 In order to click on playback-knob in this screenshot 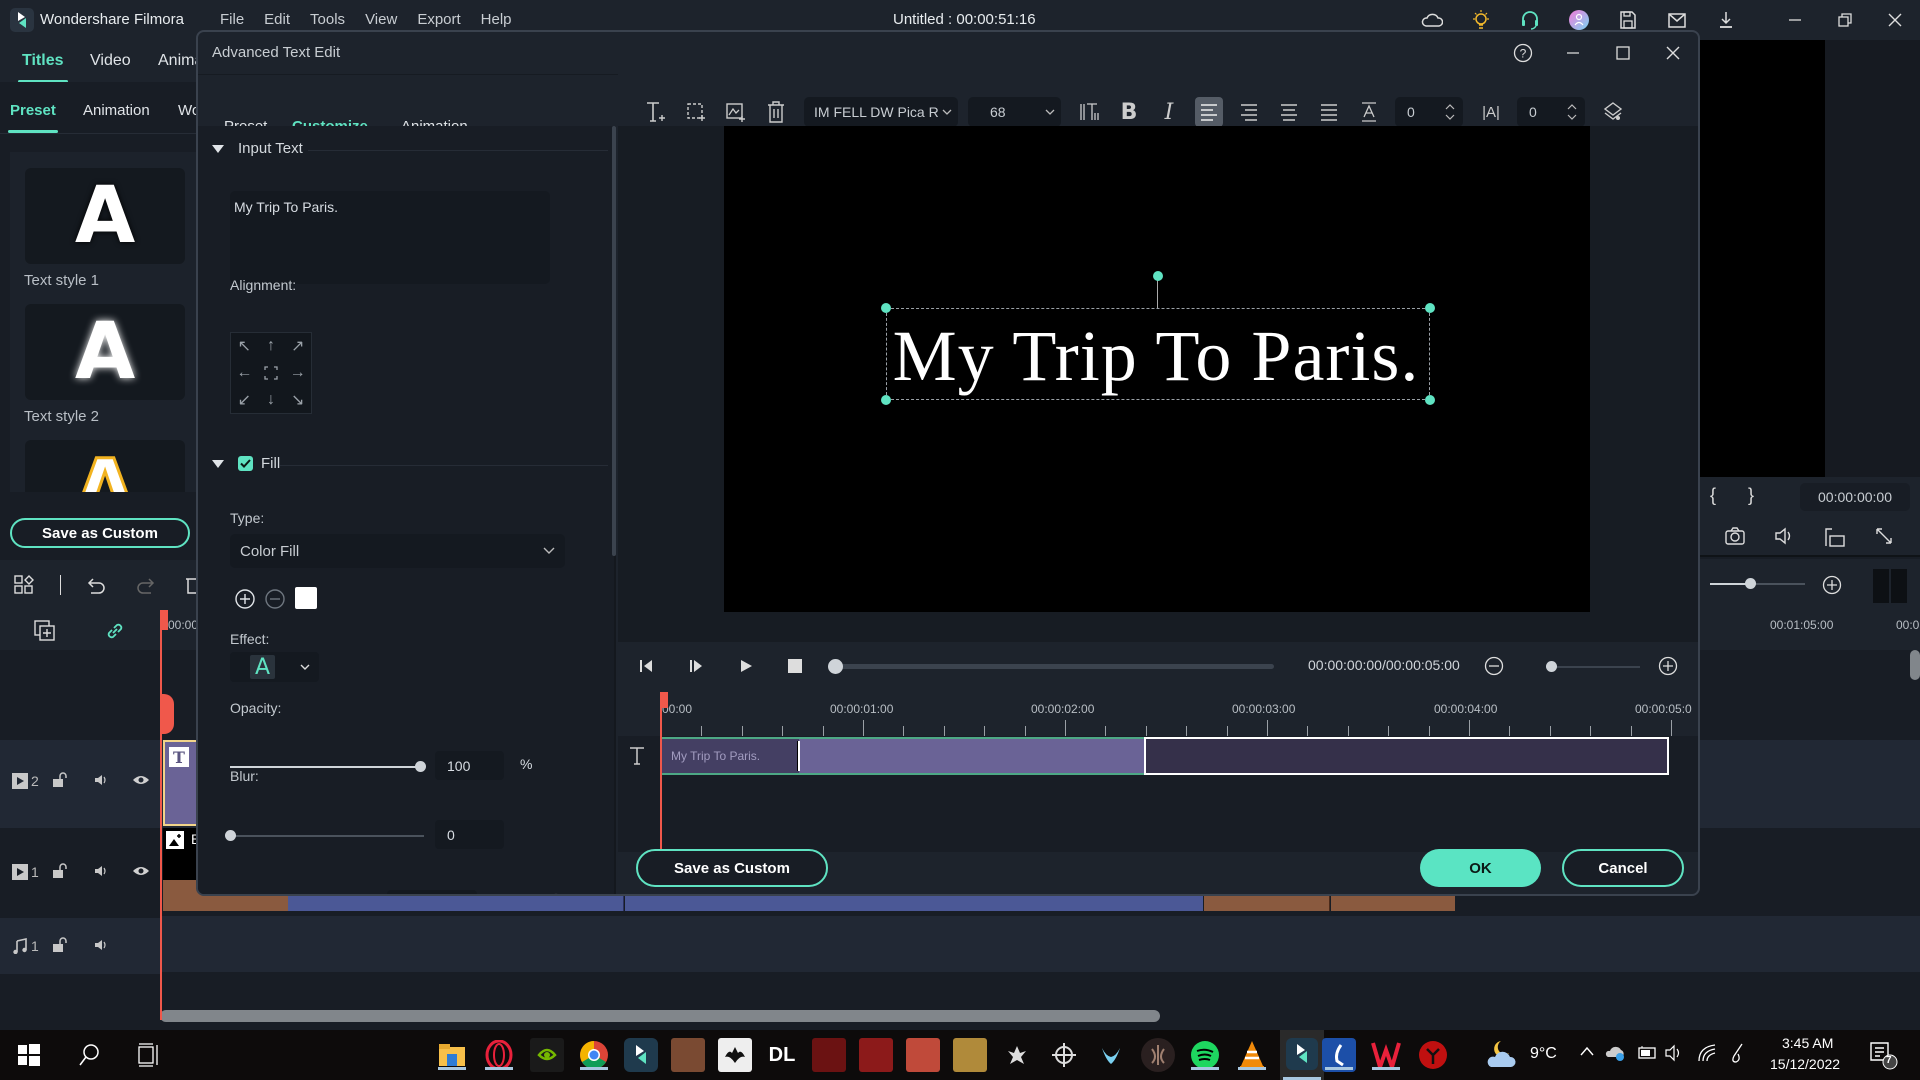, I will do `click(835, 666)`.